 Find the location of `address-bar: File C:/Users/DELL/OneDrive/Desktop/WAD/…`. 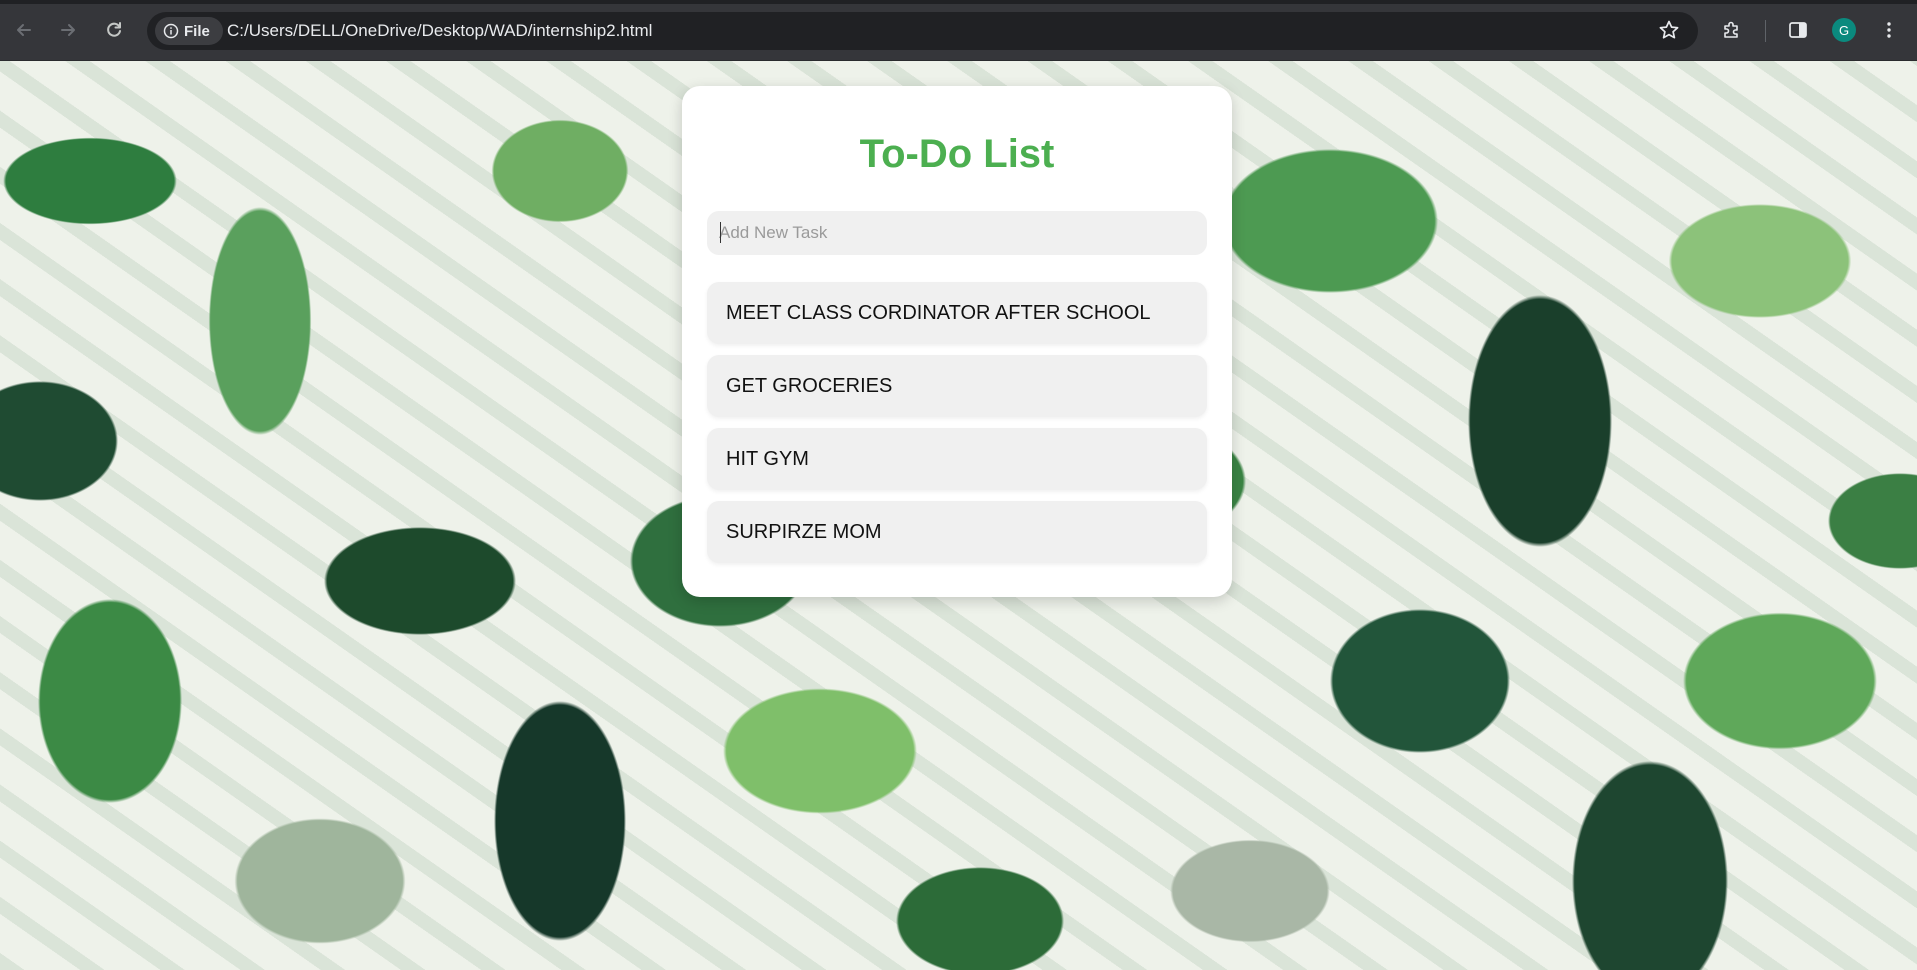

address-bar: File C:/Users/DELL/OneDrive/Desktop/WAD/… is located at coordinates (922, 31).